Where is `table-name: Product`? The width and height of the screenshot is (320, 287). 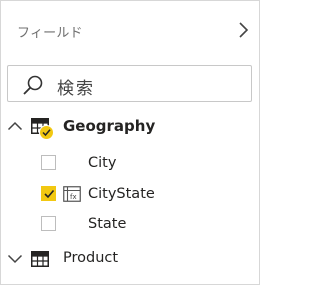
table-name: Product is located at coordinates (91, 258).